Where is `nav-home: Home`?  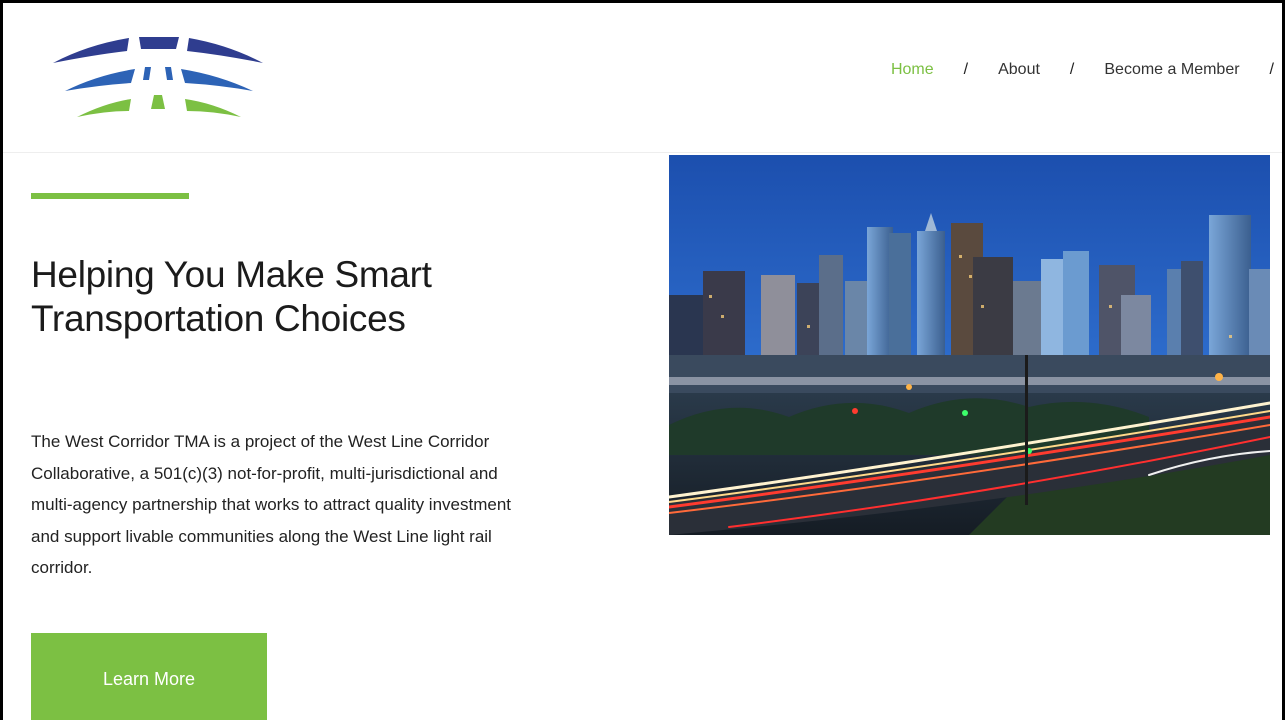 nav-home: Home is located at coordinates (912, 70).